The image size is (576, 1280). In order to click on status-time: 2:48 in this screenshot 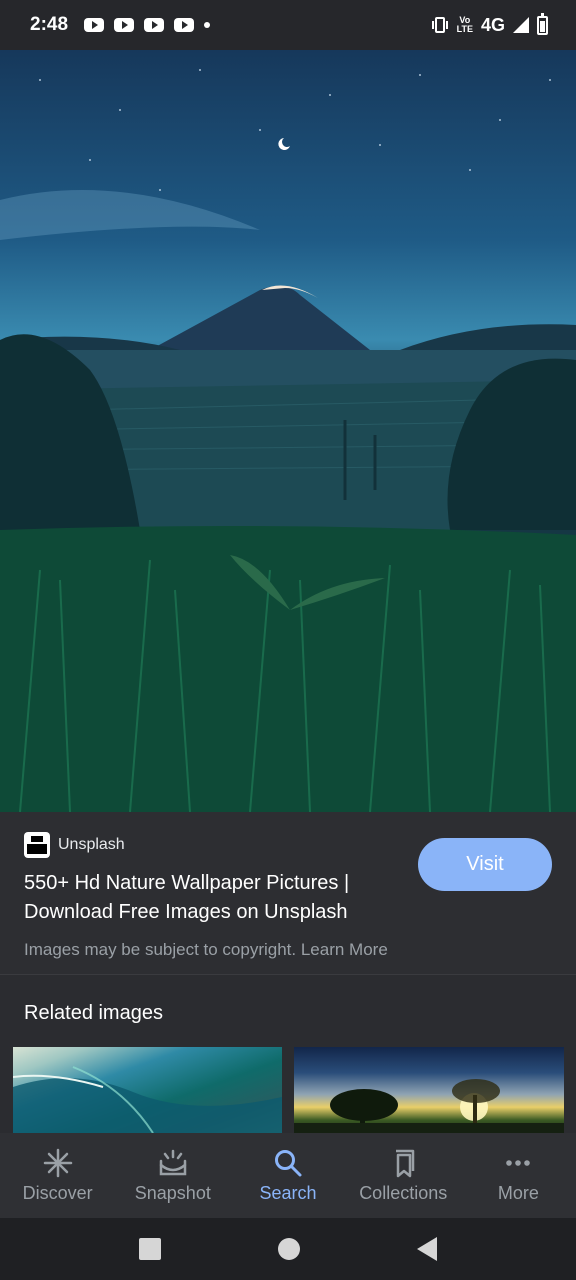, I will do `click(49, 24)`.